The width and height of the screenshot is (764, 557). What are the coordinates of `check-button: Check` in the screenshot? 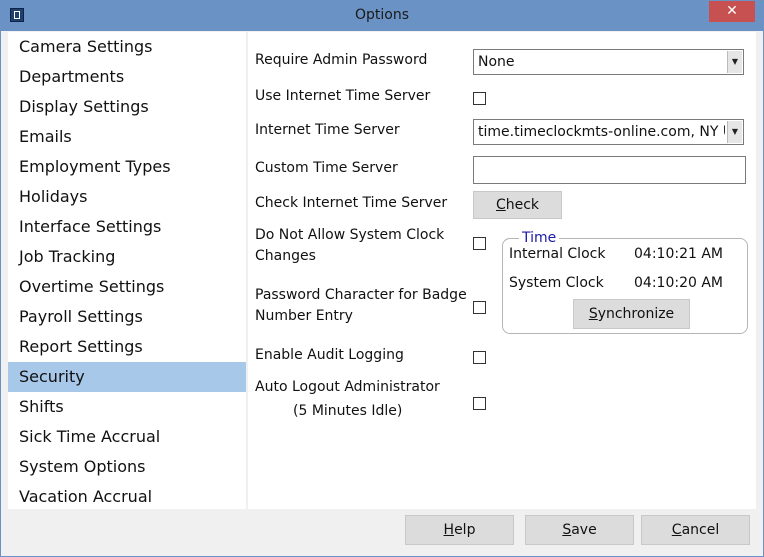 It's located at (517, 205).